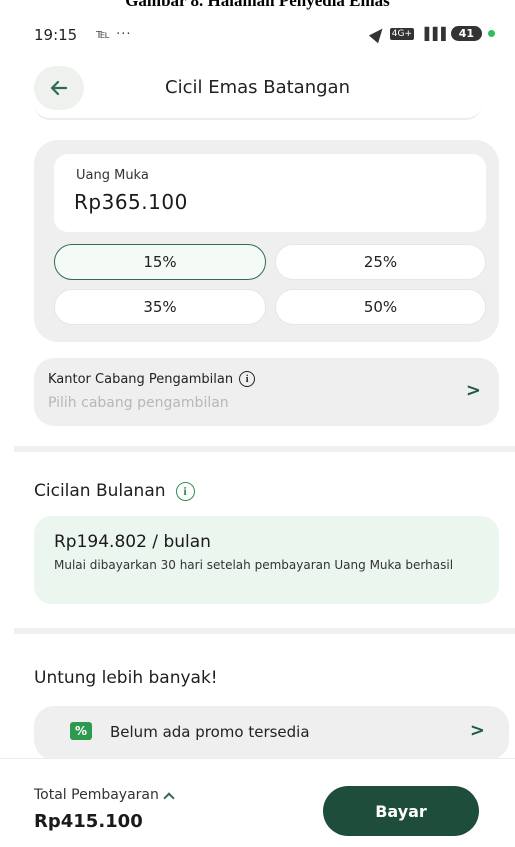  What do you see at coordinates (126, 678) in the screenshot?
I see `promo-section-title: Untung lebih banyak!` at bounding box center [126, 678].